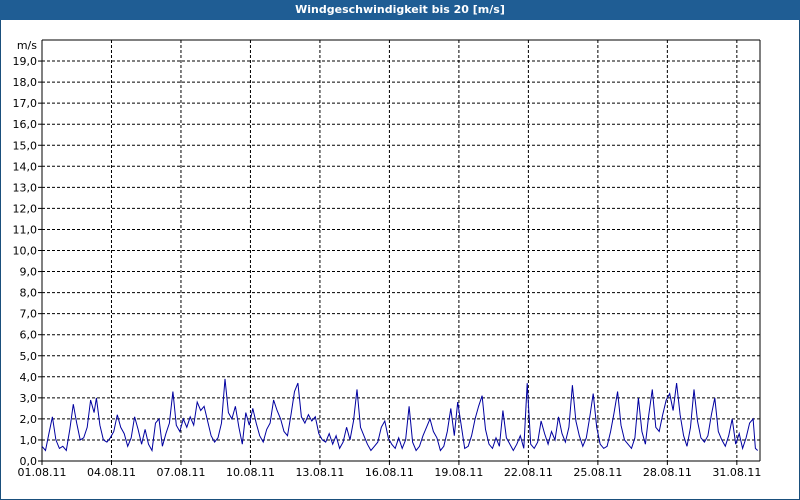  What do you see at coordinates (250, 472) in the screenshot?
I see `x-tick-label: 10.08.11` at bounding box center [250, 472].